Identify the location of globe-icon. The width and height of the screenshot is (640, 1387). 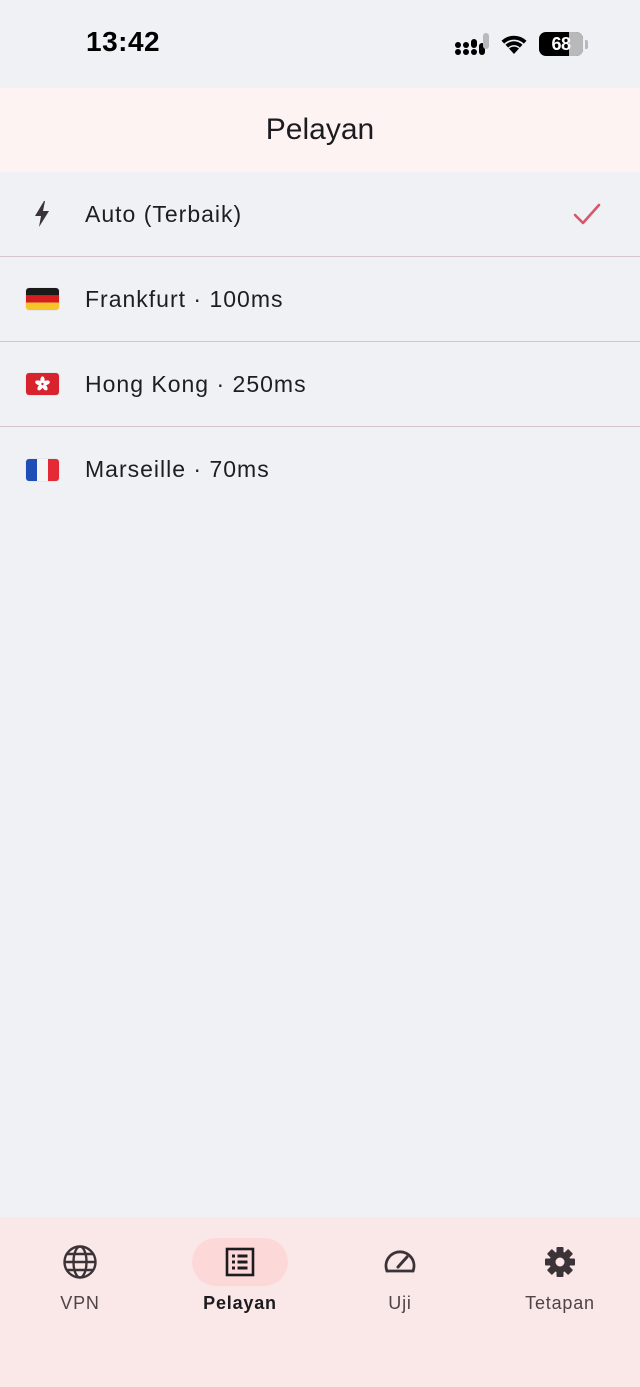
(80, 1262).